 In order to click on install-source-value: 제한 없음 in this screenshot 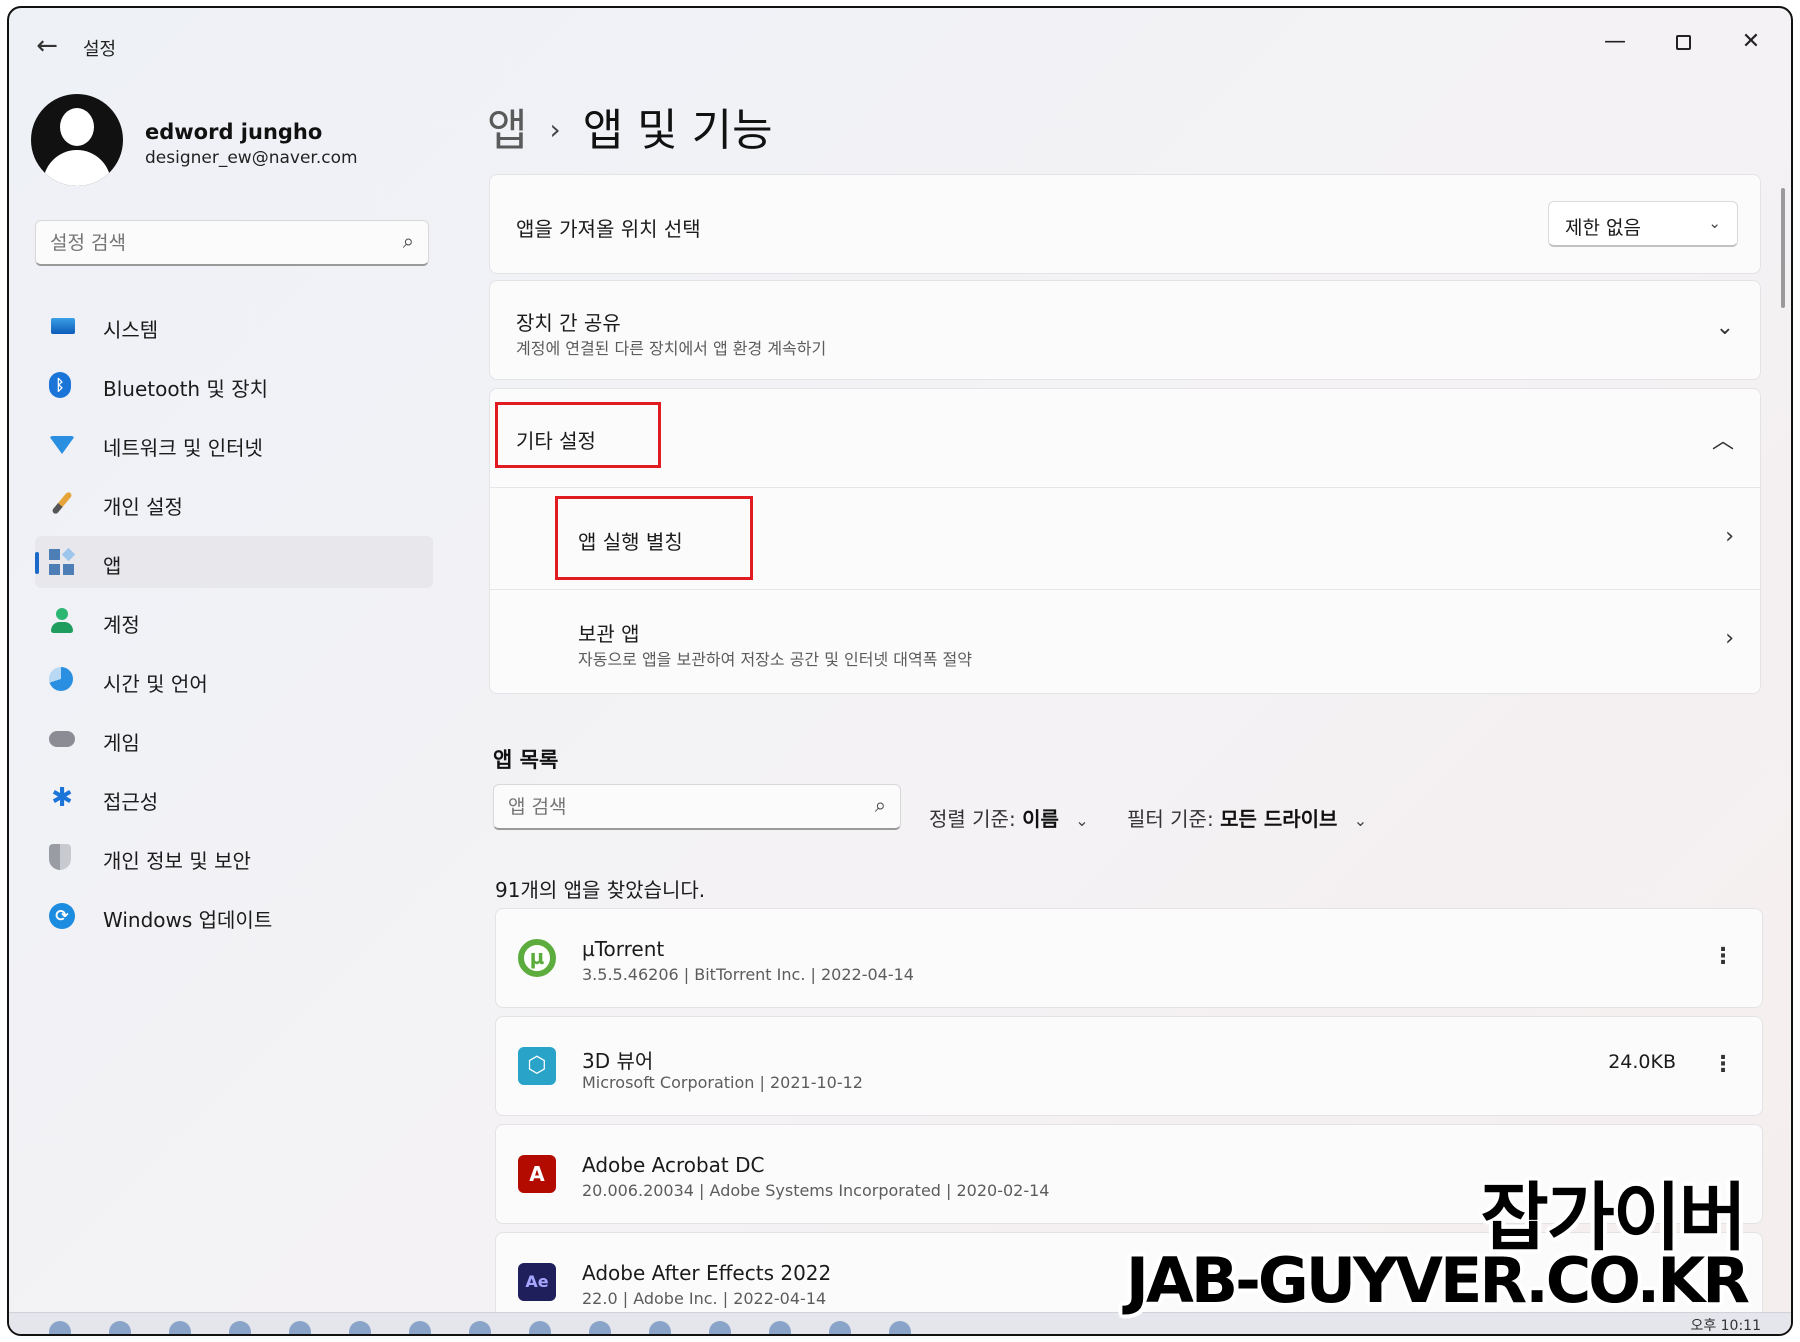, I will do `click(1603, 228)`.